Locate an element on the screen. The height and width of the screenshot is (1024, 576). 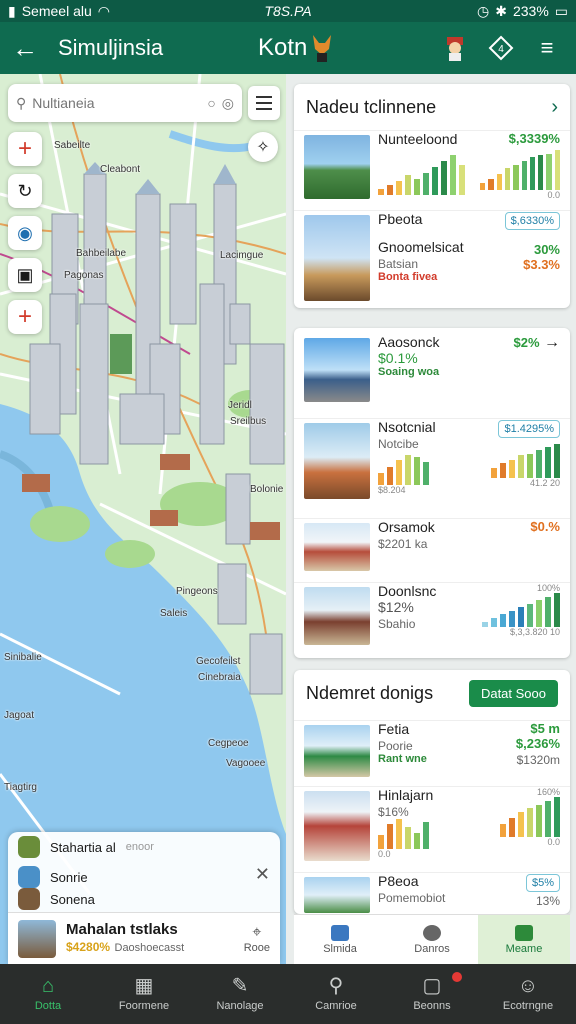
directions-button: ⌖ Rooe is located at coordinates (257, 939).